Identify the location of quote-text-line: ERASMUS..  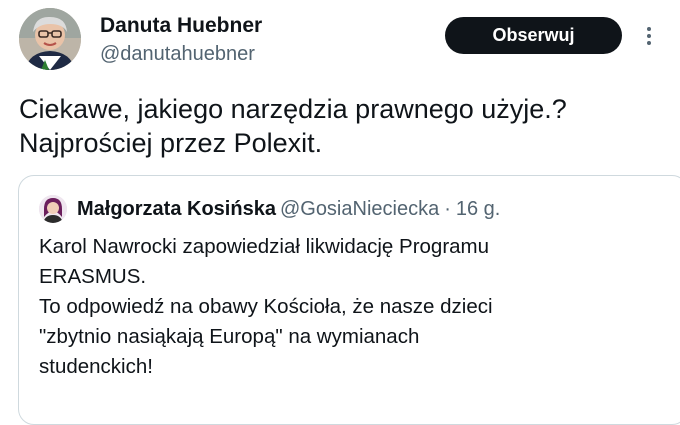
(93, 276).